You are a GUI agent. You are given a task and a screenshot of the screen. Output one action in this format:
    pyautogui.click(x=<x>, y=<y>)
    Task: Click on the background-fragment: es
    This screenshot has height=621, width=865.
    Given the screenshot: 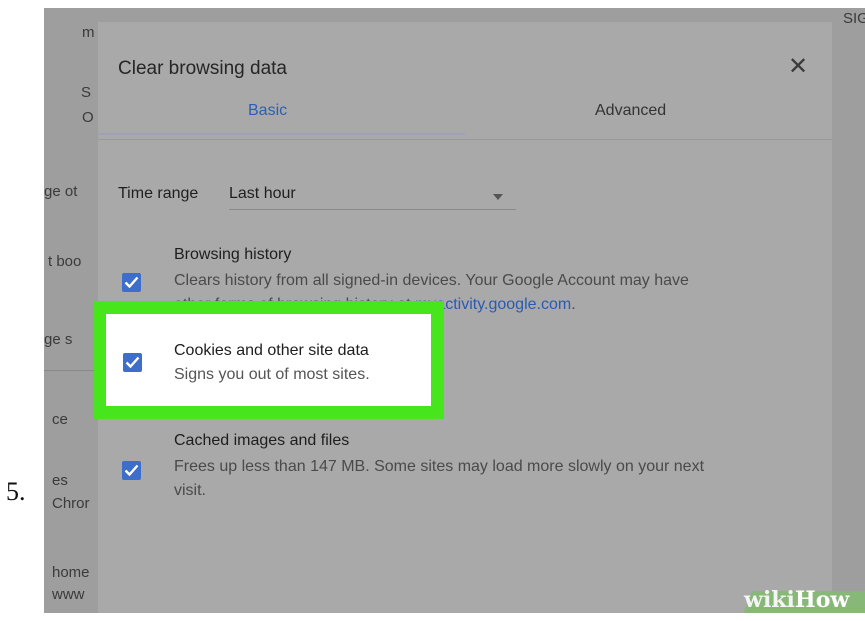 What is the action you would take?
    pyautogui.click(x=60, y=480)
    